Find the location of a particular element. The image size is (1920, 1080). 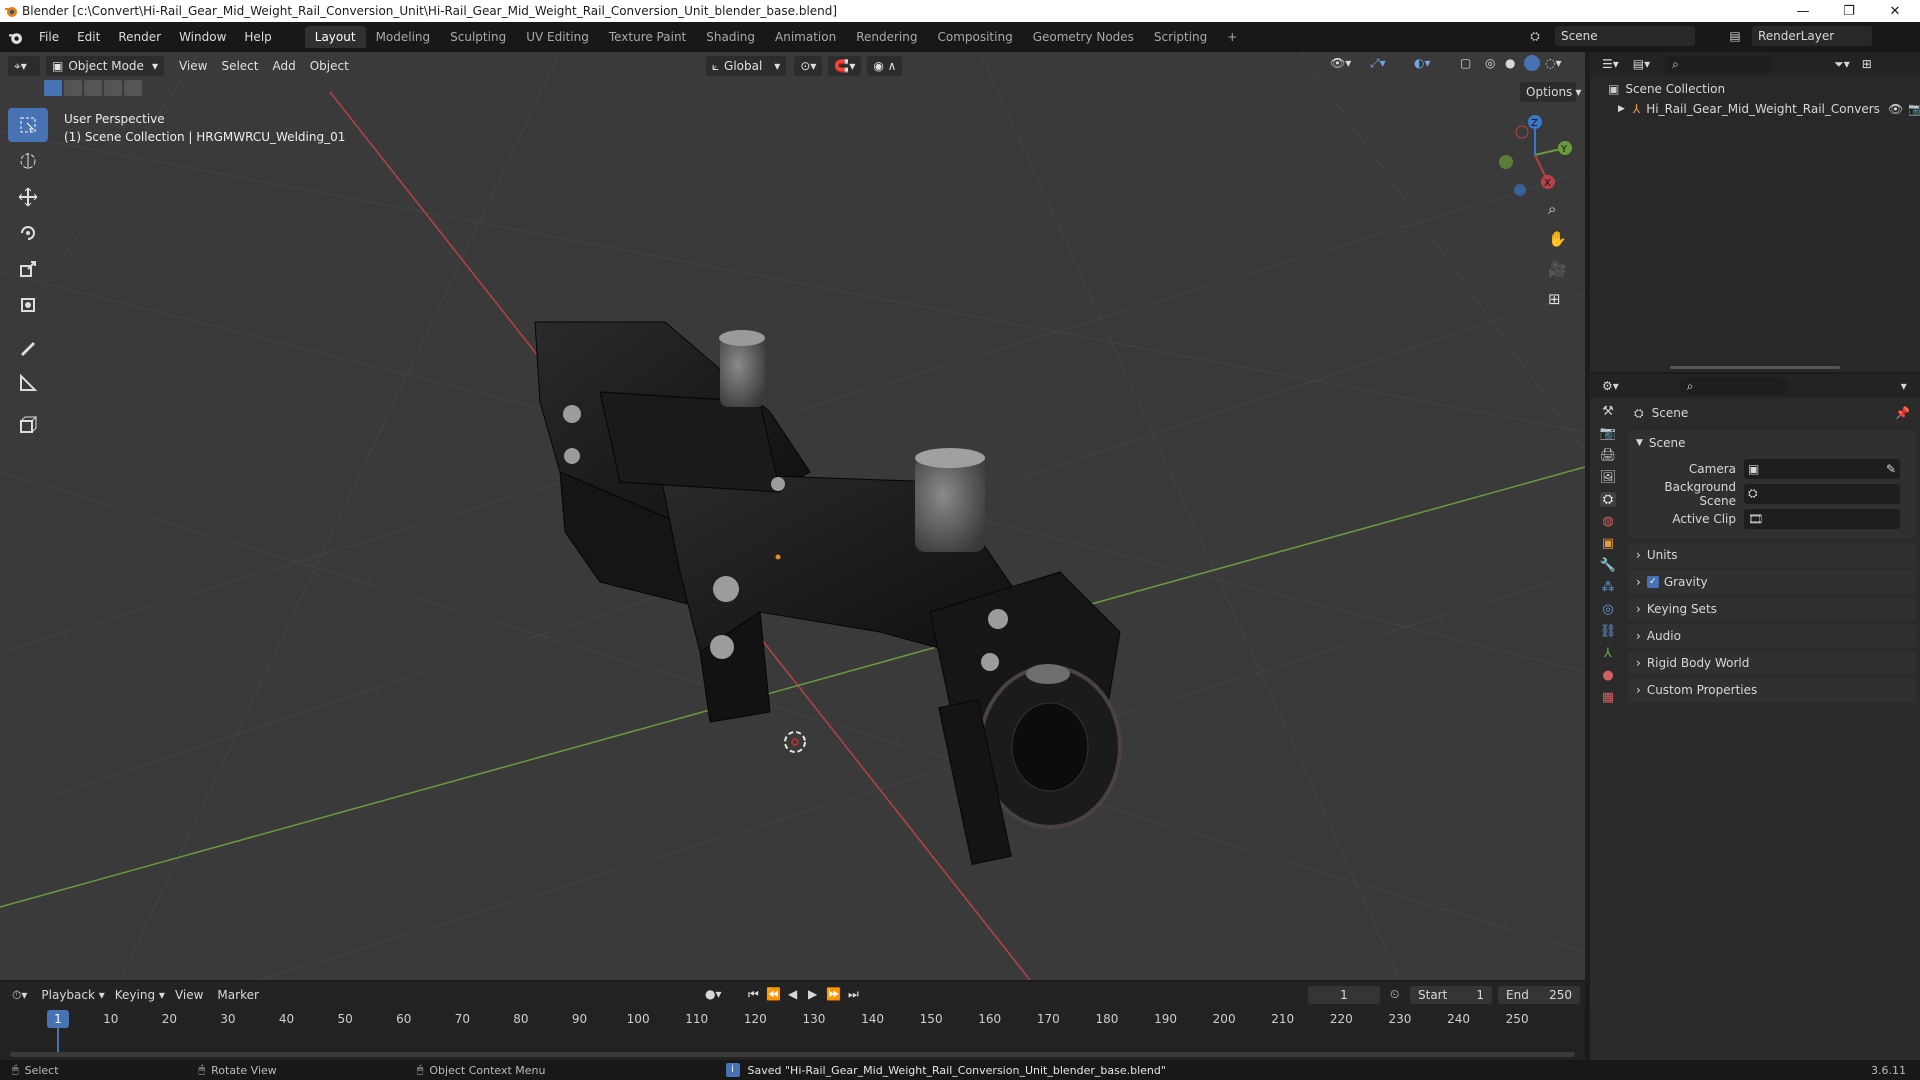

properties-editor-icon: ⚙▾ is located at coordinates (1610, 386).